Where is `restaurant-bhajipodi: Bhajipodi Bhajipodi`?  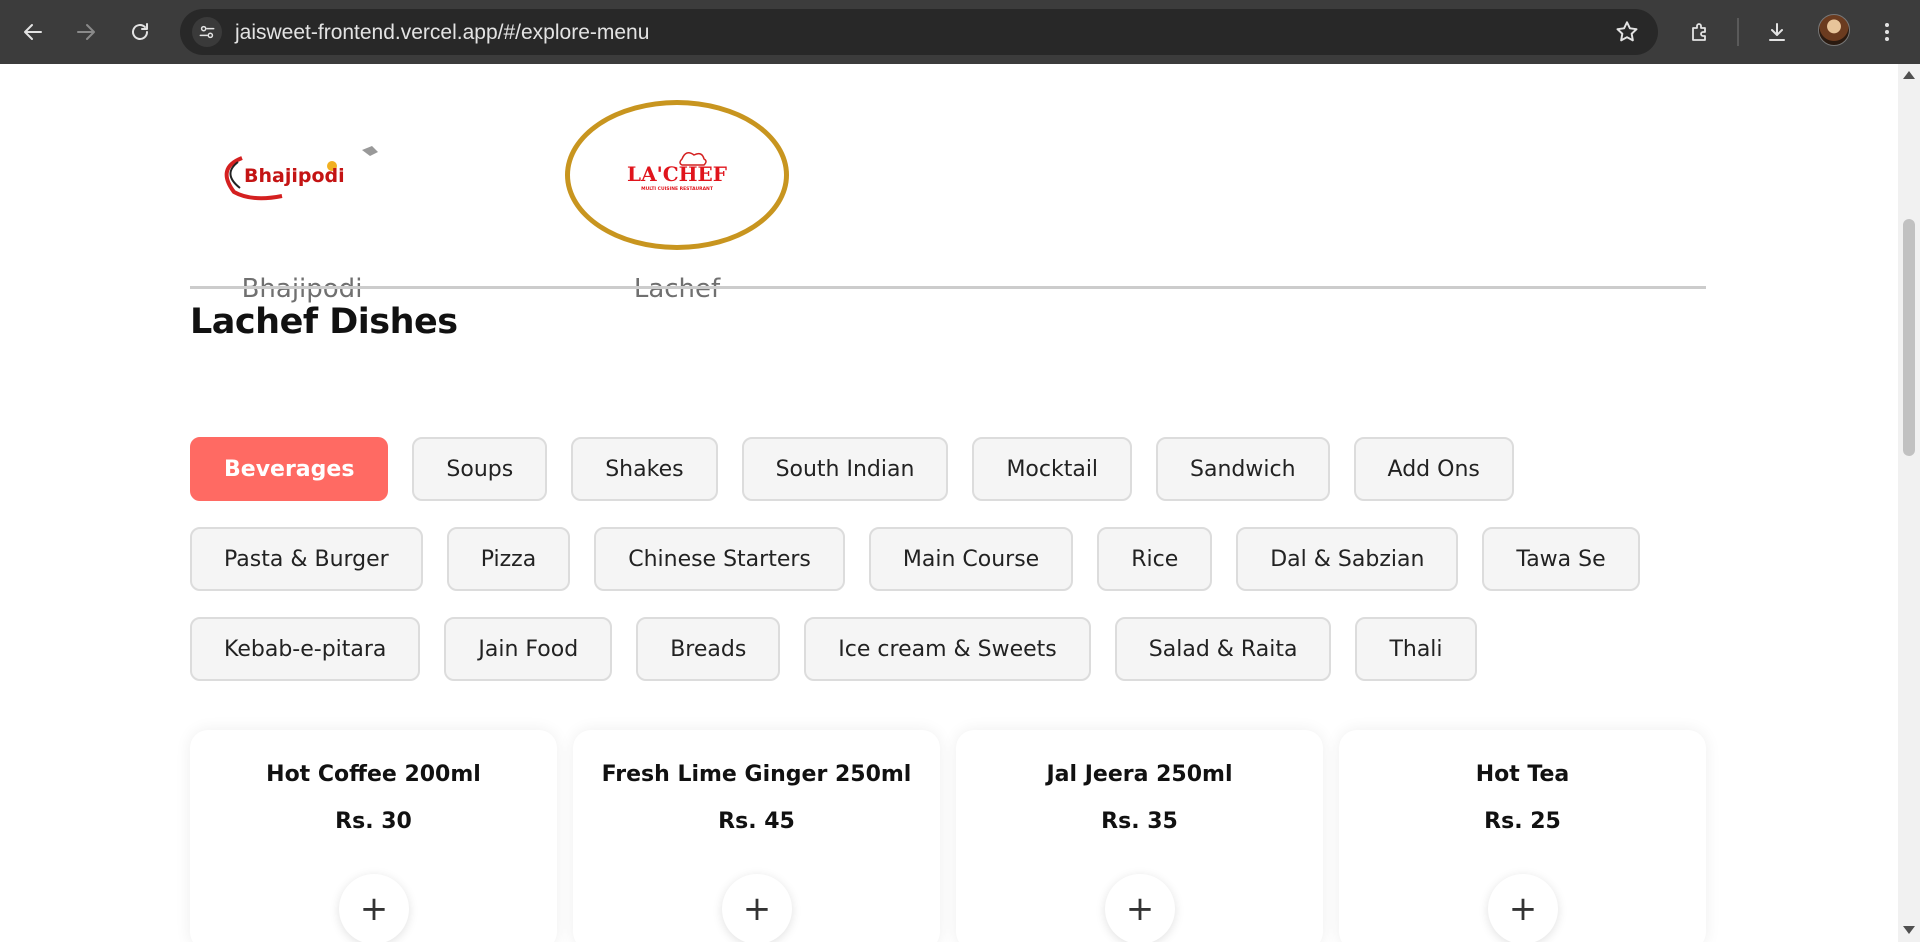 restaurant-bhajipodi: Bhajipodi Bhajipodi is located at coordinates (302, 202).